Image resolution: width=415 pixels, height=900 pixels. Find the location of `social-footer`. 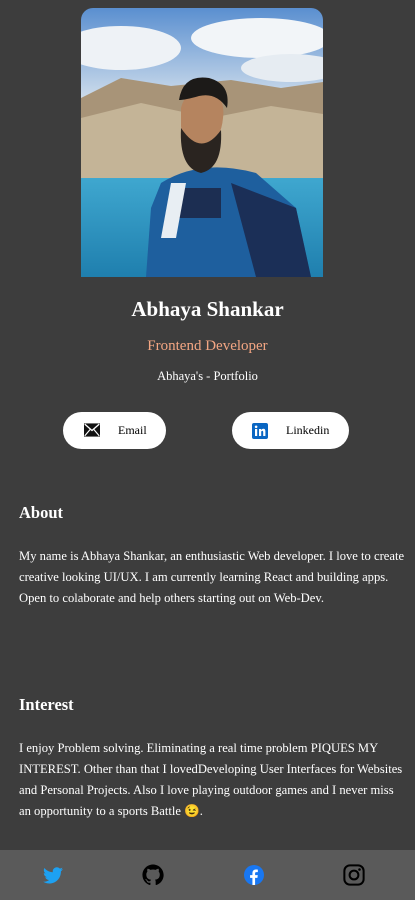

social-footer is located at coordinates (207, 875).